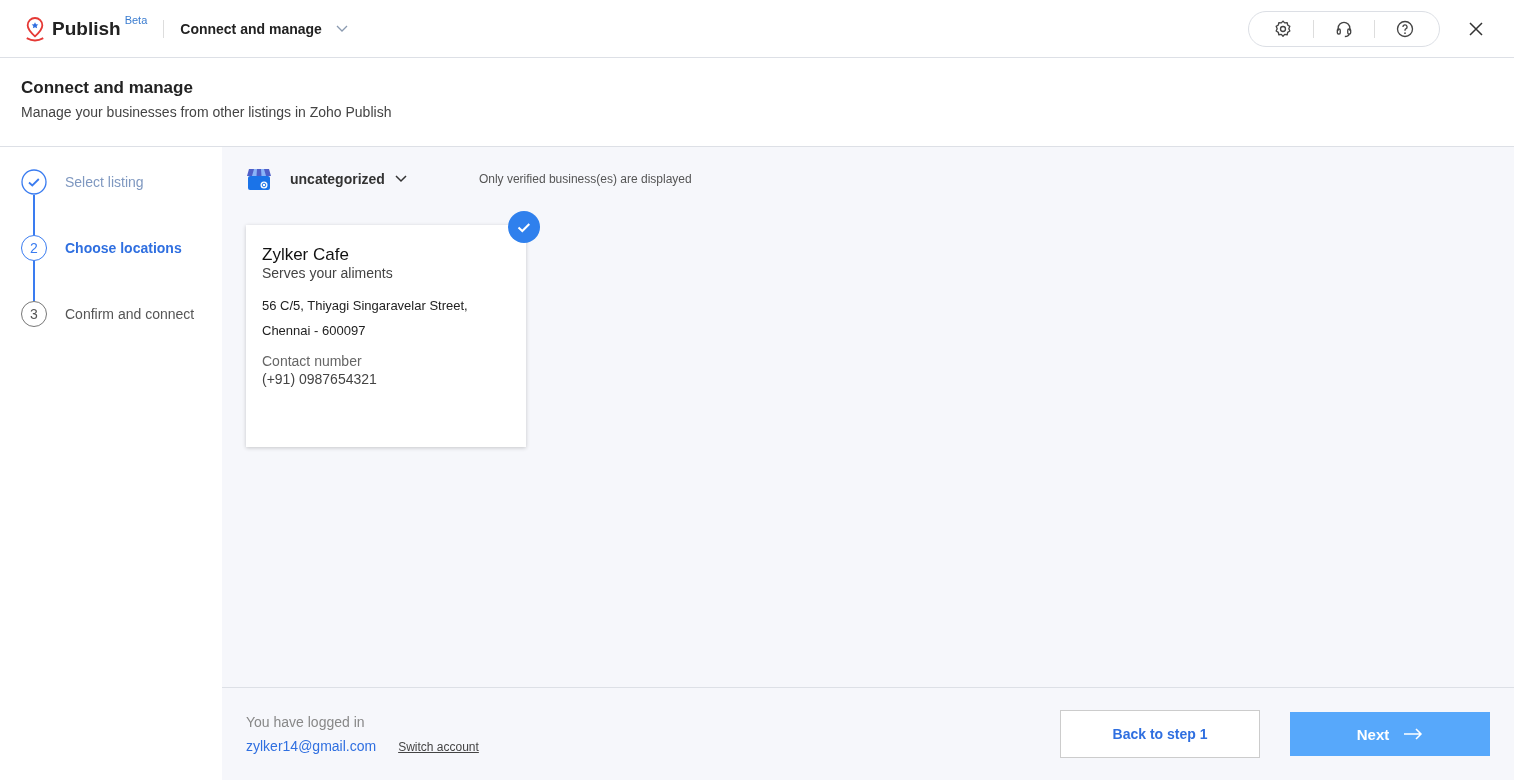 This screenshot has width=1514, height=780. I want to click on store-icon, so click(259, 179).